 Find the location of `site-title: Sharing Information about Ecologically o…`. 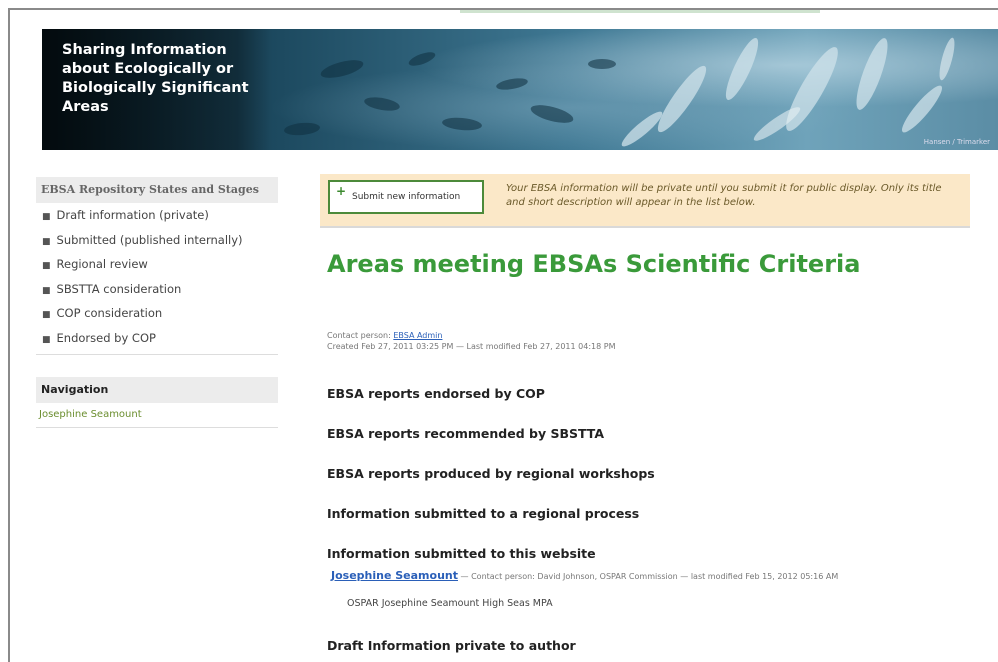

site-title: Sharing Information about Ecologically o… is located at coordinates (162, 79).